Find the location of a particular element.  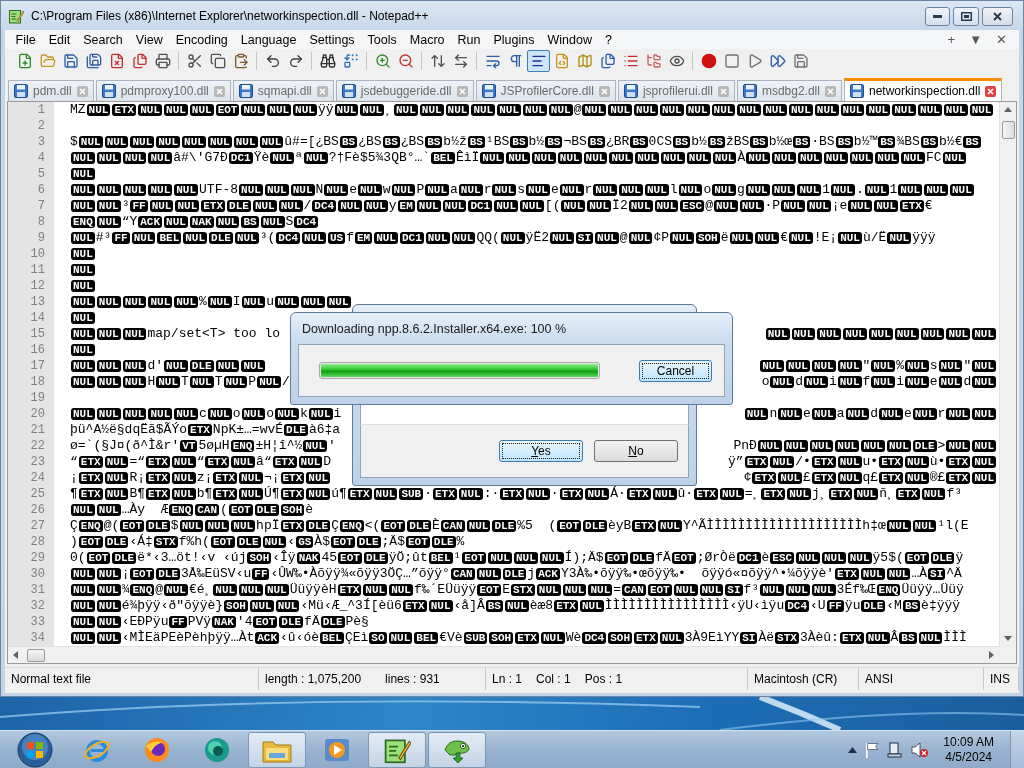

menu-item: ? is located at coordinates (608, 39).